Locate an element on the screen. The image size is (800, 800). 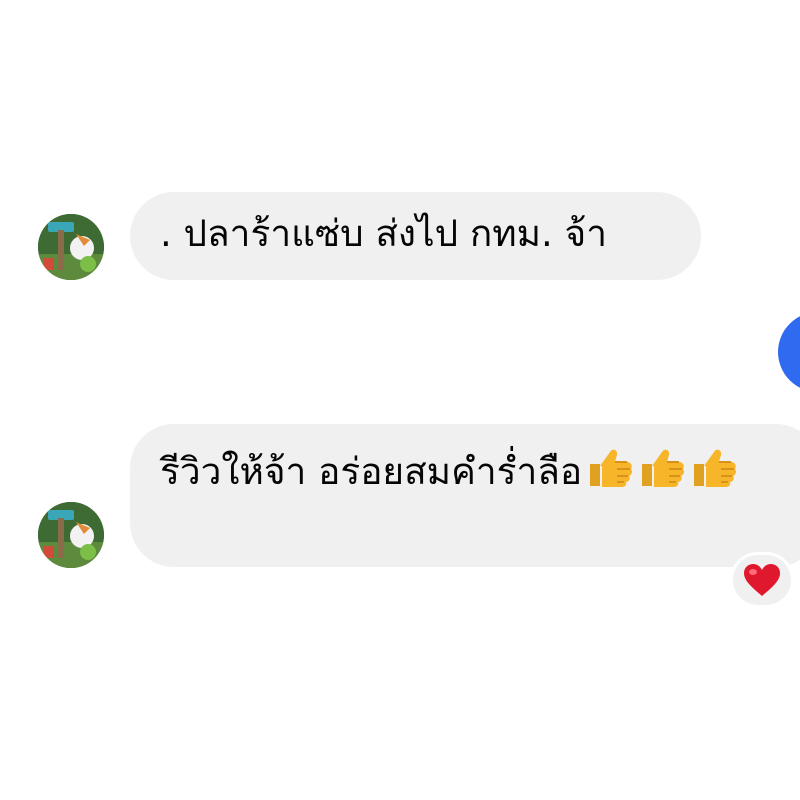
incoming-message-bubble: รีวิวให้จ้า อร่อยสมคำร่ำลือ is located at coordinates (465, 495).